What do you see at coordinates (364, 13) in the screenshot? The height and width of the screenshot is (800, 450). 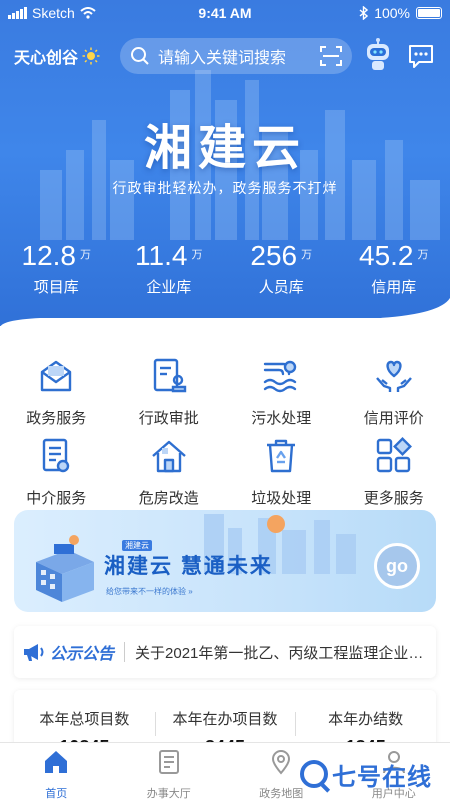 I see `bluetooth-icon` at bounding box center [364, 13].